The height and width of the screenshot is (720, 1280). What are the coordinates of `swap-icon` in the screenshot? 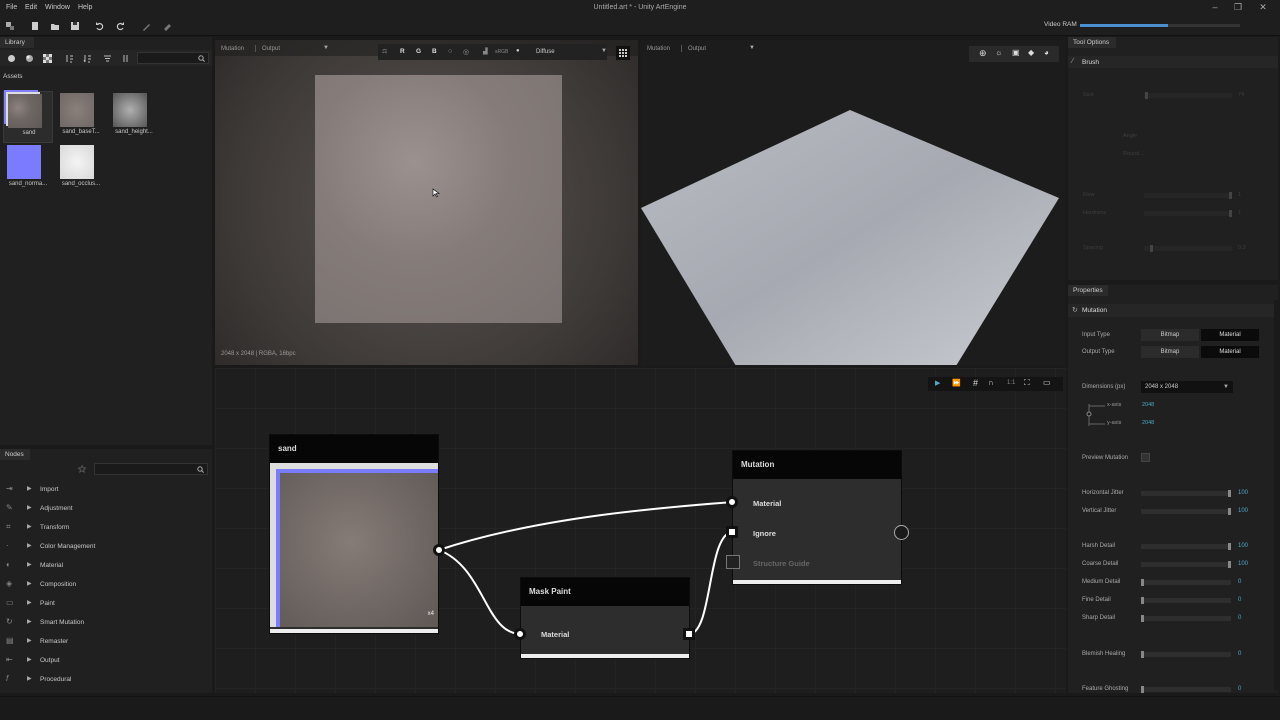 It's located at (125, 58).